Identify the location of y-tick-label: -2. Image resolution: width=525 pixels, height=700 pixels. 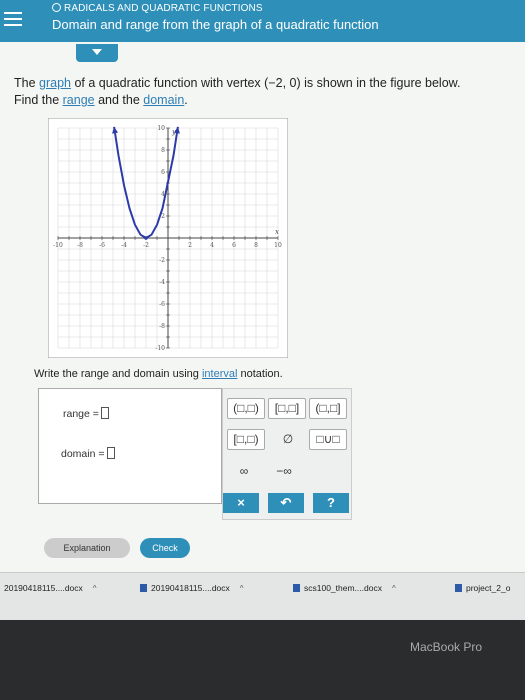
(162, 260).